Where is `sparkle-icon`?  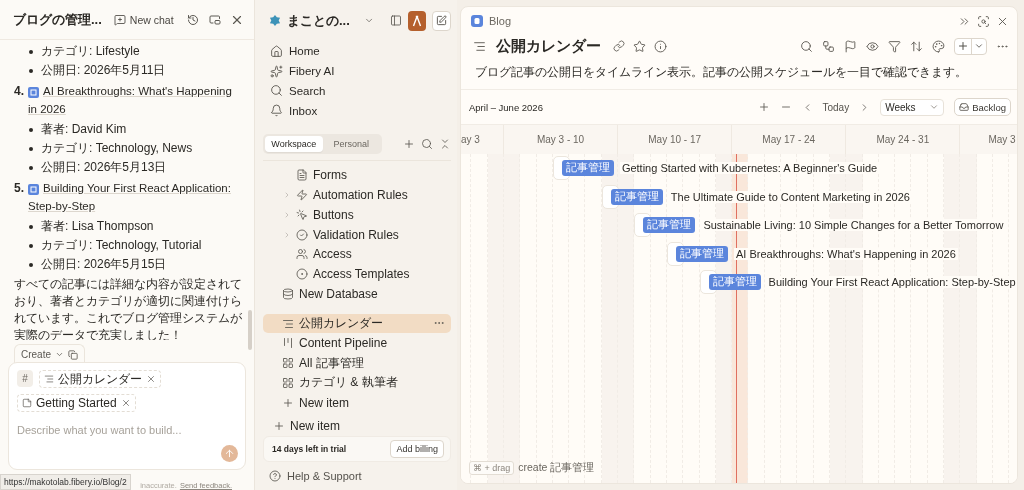
sparkle-icon is located at coordinates (276, 71).